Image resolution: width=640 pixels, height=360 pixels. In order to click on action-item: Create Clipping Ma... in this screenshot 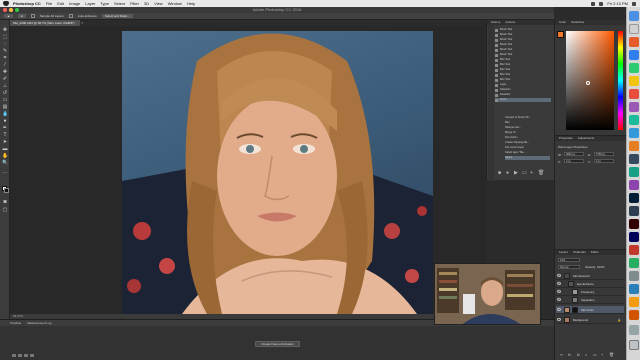, I will do `click(527, 143)`.